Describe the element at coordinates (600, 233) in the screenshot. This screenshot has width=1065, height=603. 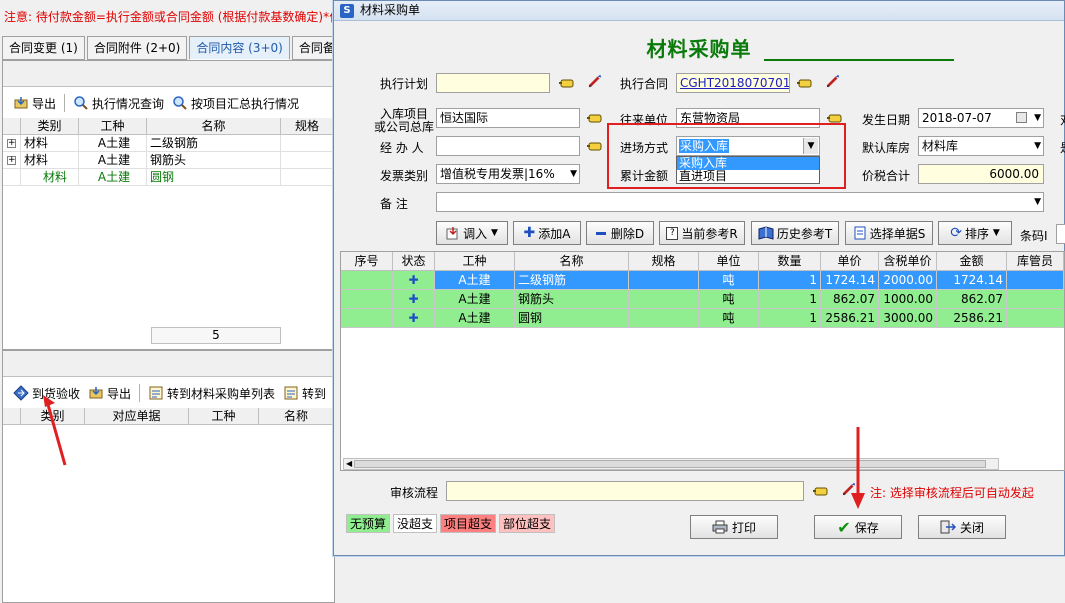
I see `minus-icon` at that location.